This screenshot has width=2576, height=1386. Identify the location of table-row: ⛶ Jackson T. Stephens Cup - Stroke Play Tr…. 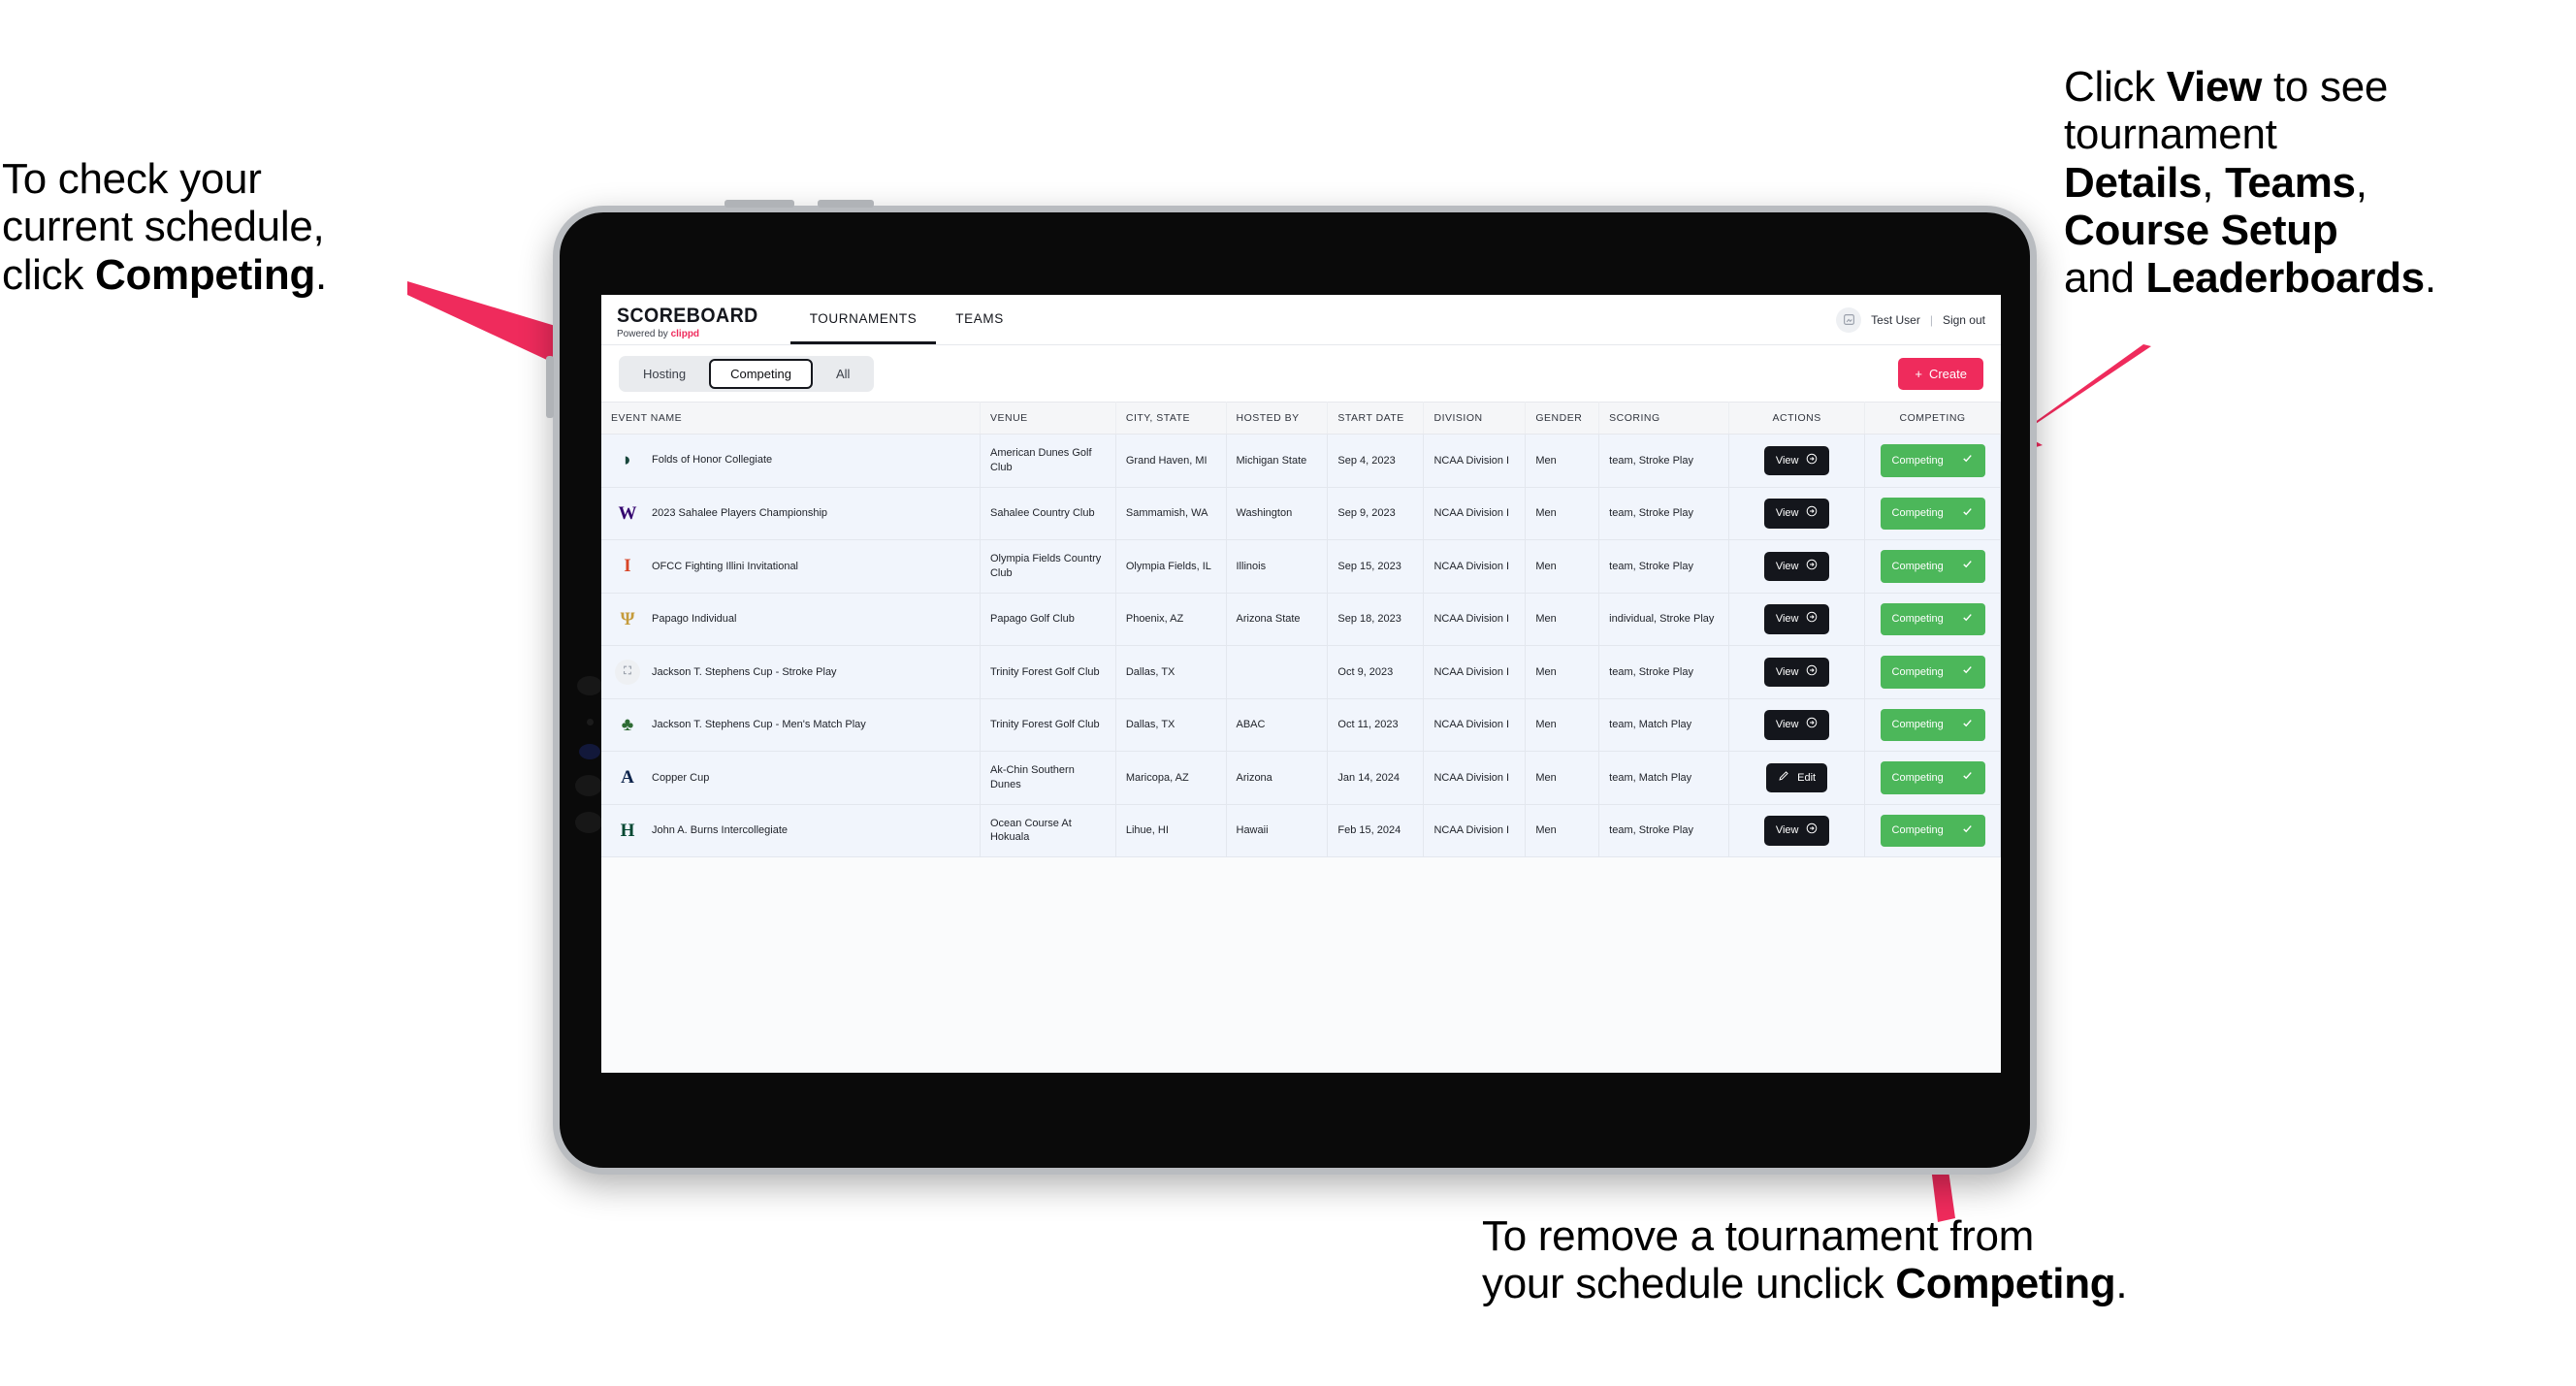
(1301, 672).